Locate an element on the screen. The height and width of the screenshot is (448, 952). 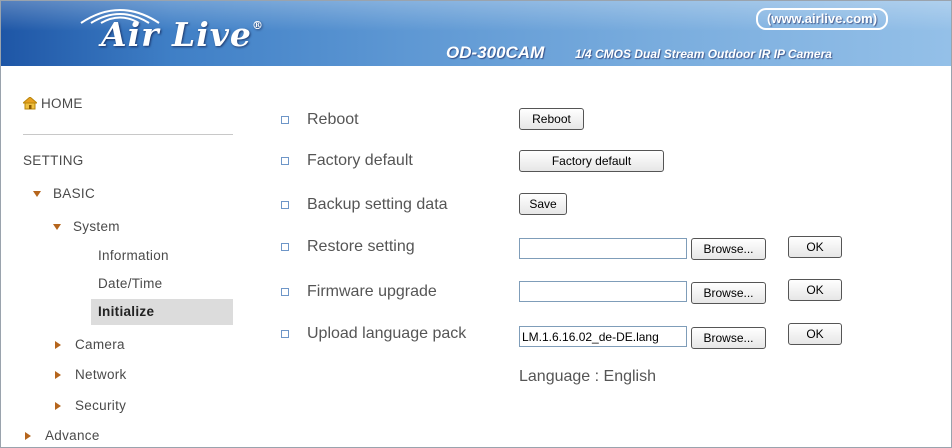
language-pack-label: Upload language pack is located at coordinates (387, 333).